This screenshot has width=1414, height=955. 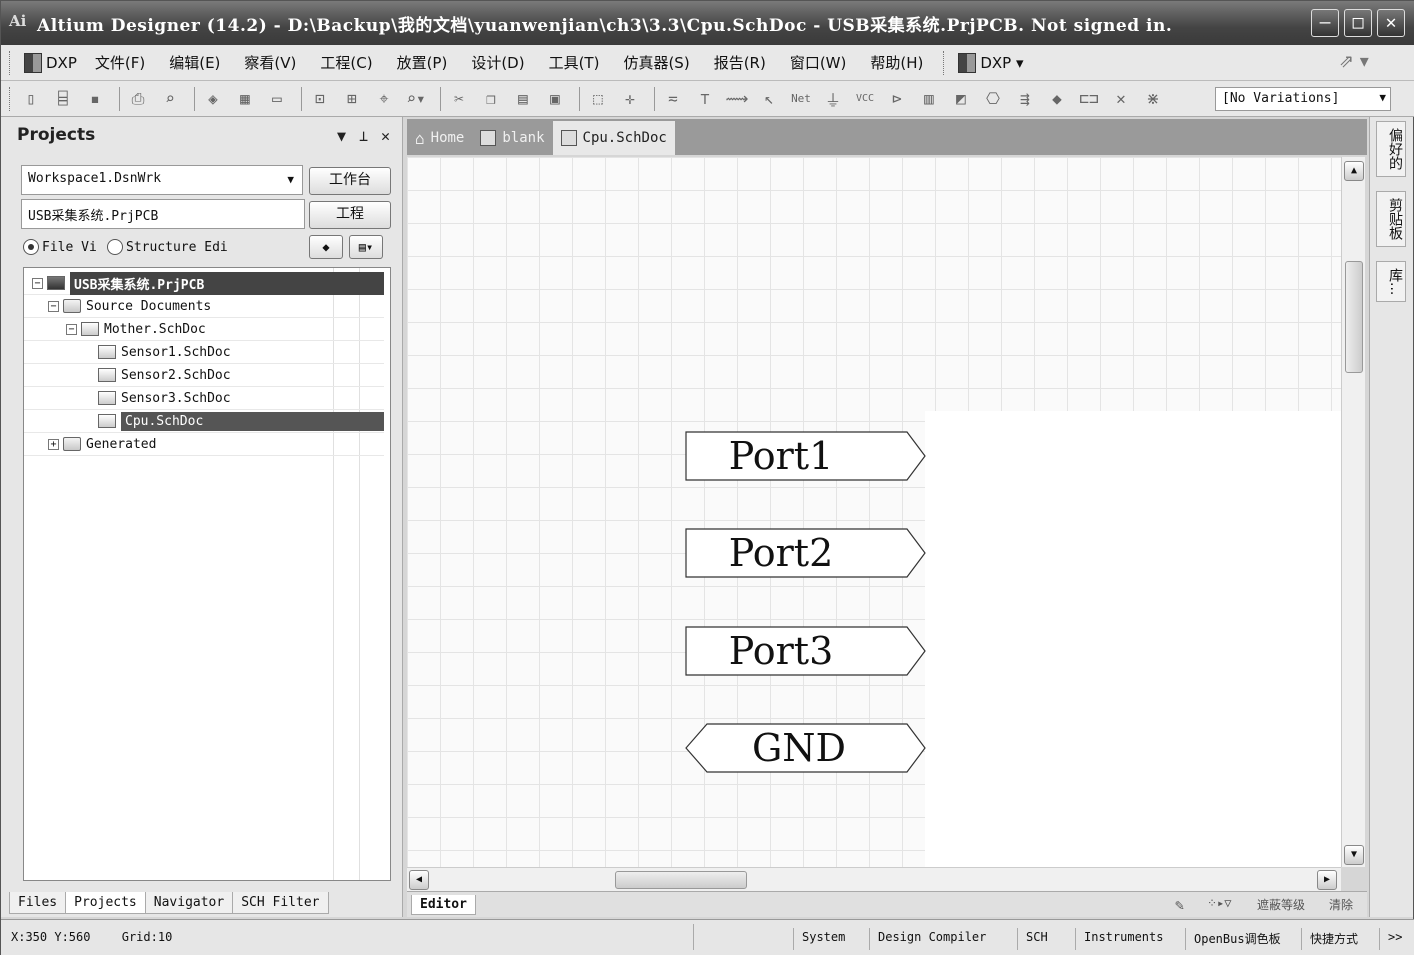 I want to click on vertical-scroll-thumb, so click(x=1354, y=317).